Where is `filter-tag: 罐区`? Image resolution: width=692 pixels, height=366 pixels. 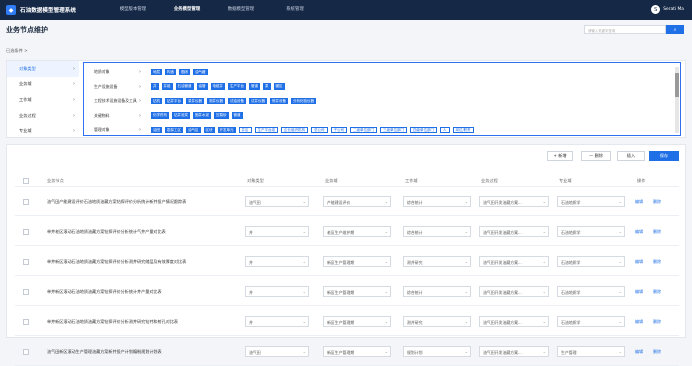
filter-tag: 罐区 is located at coordinates (279, 86).